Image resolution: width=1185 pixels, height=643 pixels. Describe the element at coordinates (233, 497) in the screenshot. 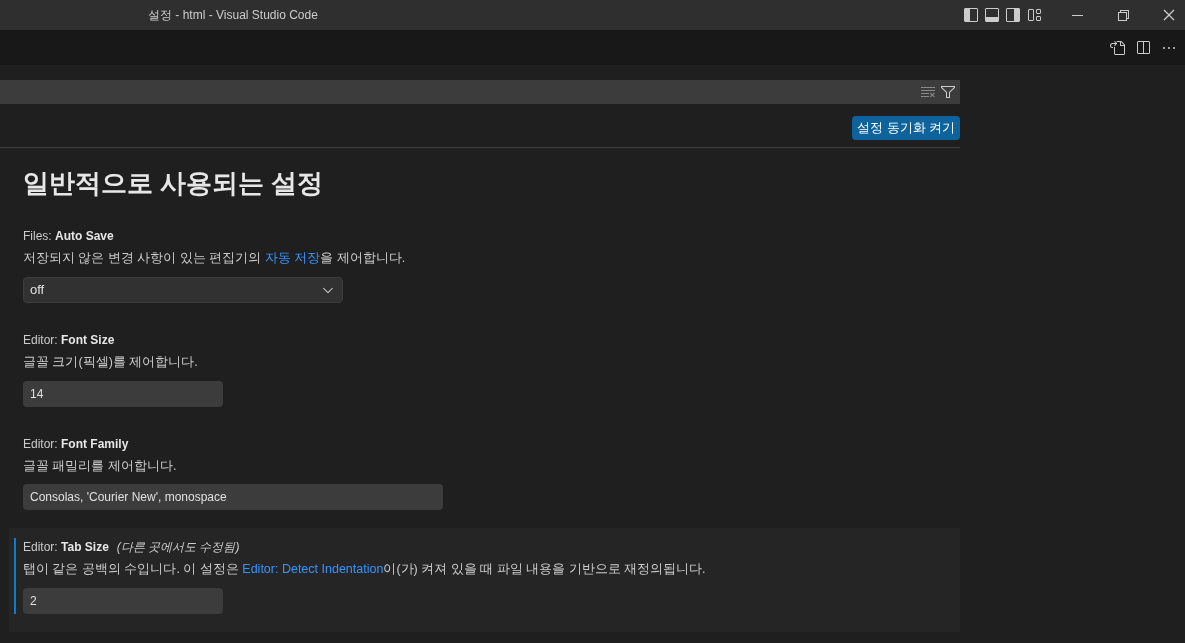

I see `input-field: Consolas, 'Courier New', monospace` at that location.